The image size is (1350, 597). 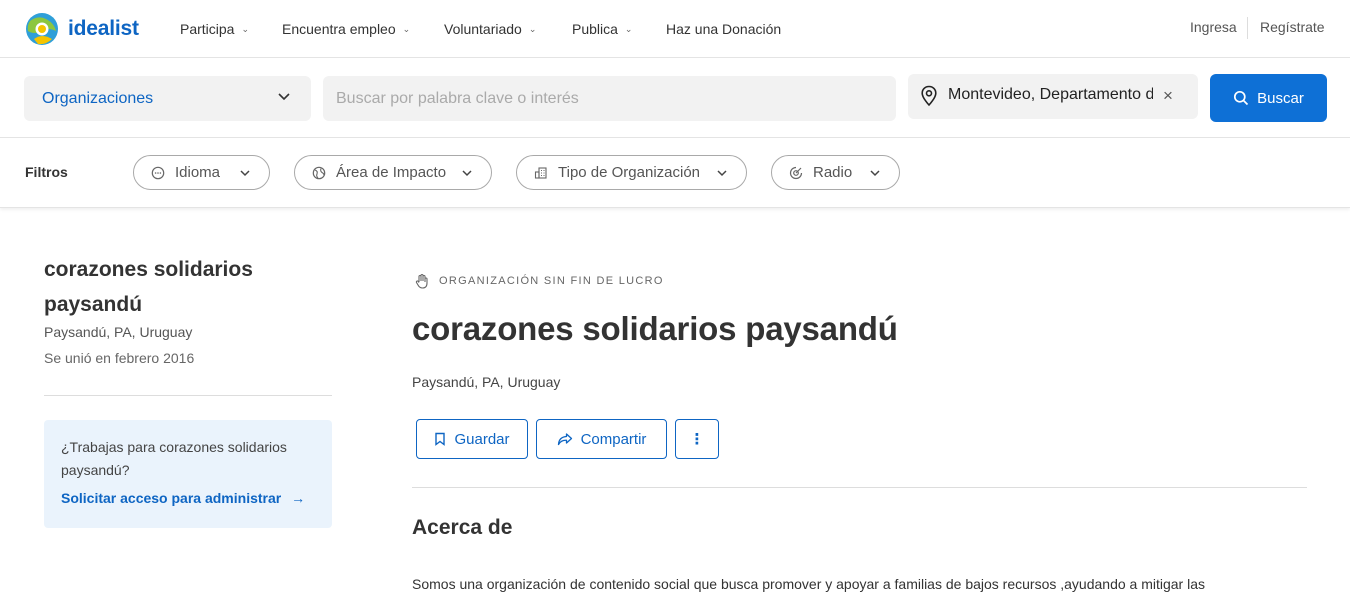 What do you see at coordinates (462, 527) in the screenshot?
I see `about-heading: Acerca de` at bounding box center [462, 527].